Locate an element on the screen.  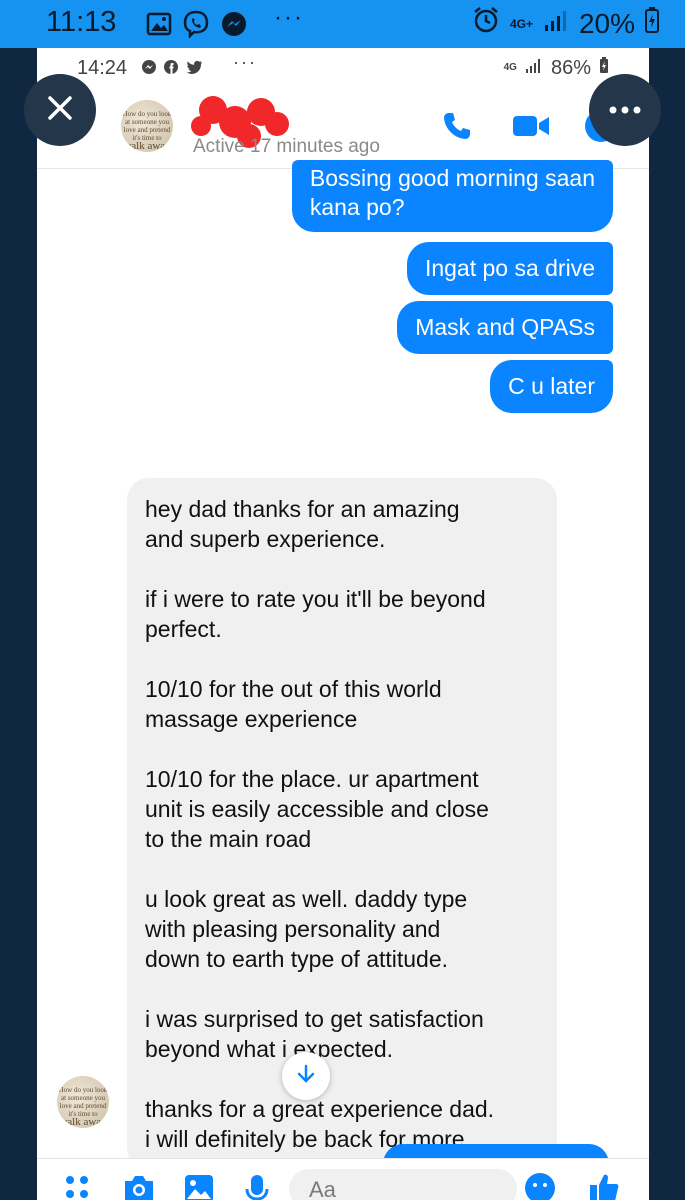
inner-status-bar: 14:24 ··· 4G 86% is located at coordinates (343, 68).